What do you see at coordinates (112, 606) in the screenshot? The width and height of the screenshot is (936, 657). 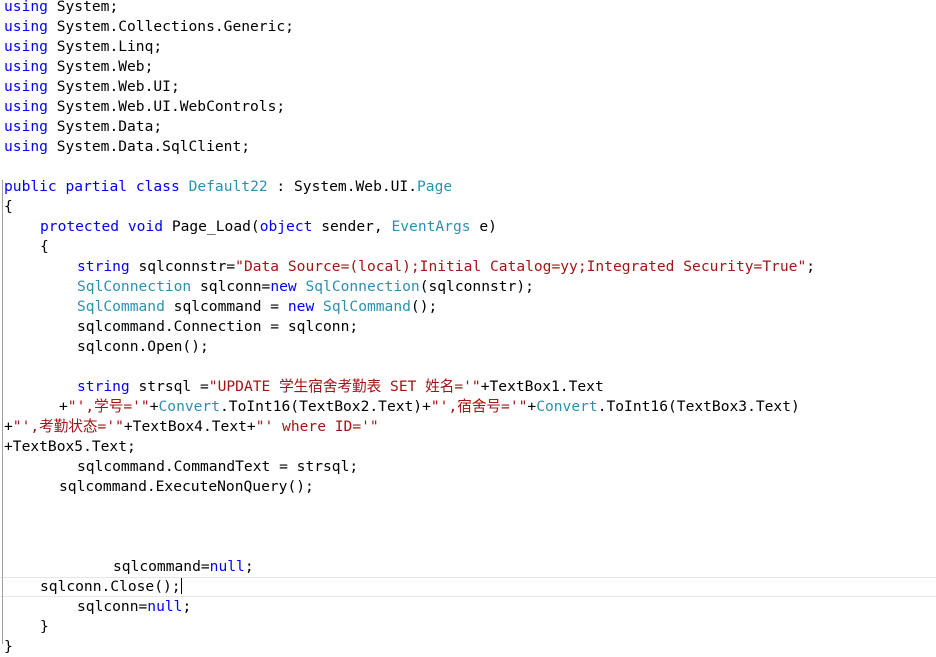 I see `plain-token: sqlconn=` at bounding box center [112, 606].